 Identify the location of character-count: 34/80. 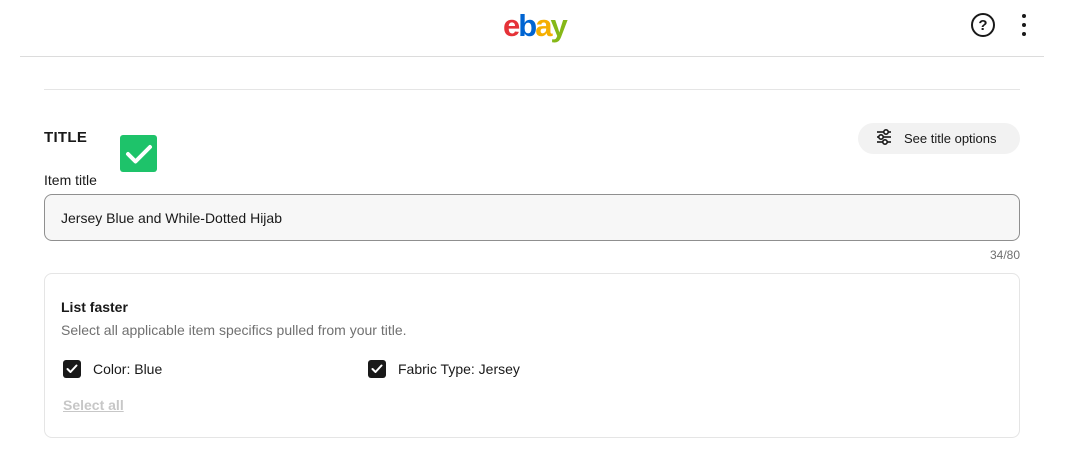
(1004, 255).